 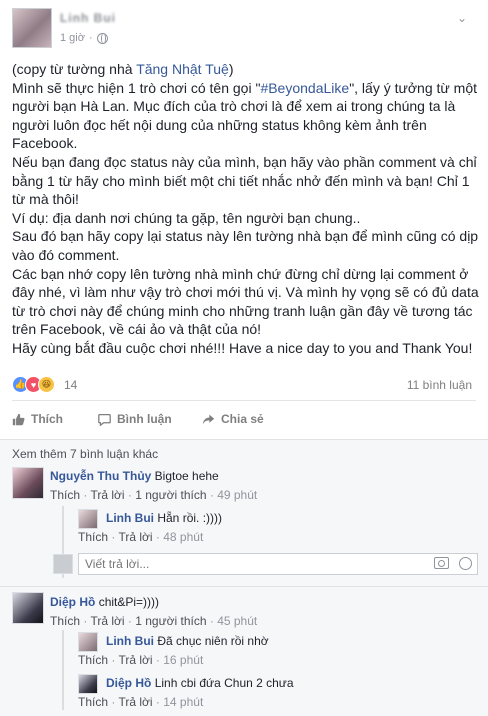 What do you see at coordinates (186, 476) in the screenshot?
I see `comment-text: Bigtoe hehe` at bounding box center [186, 476].